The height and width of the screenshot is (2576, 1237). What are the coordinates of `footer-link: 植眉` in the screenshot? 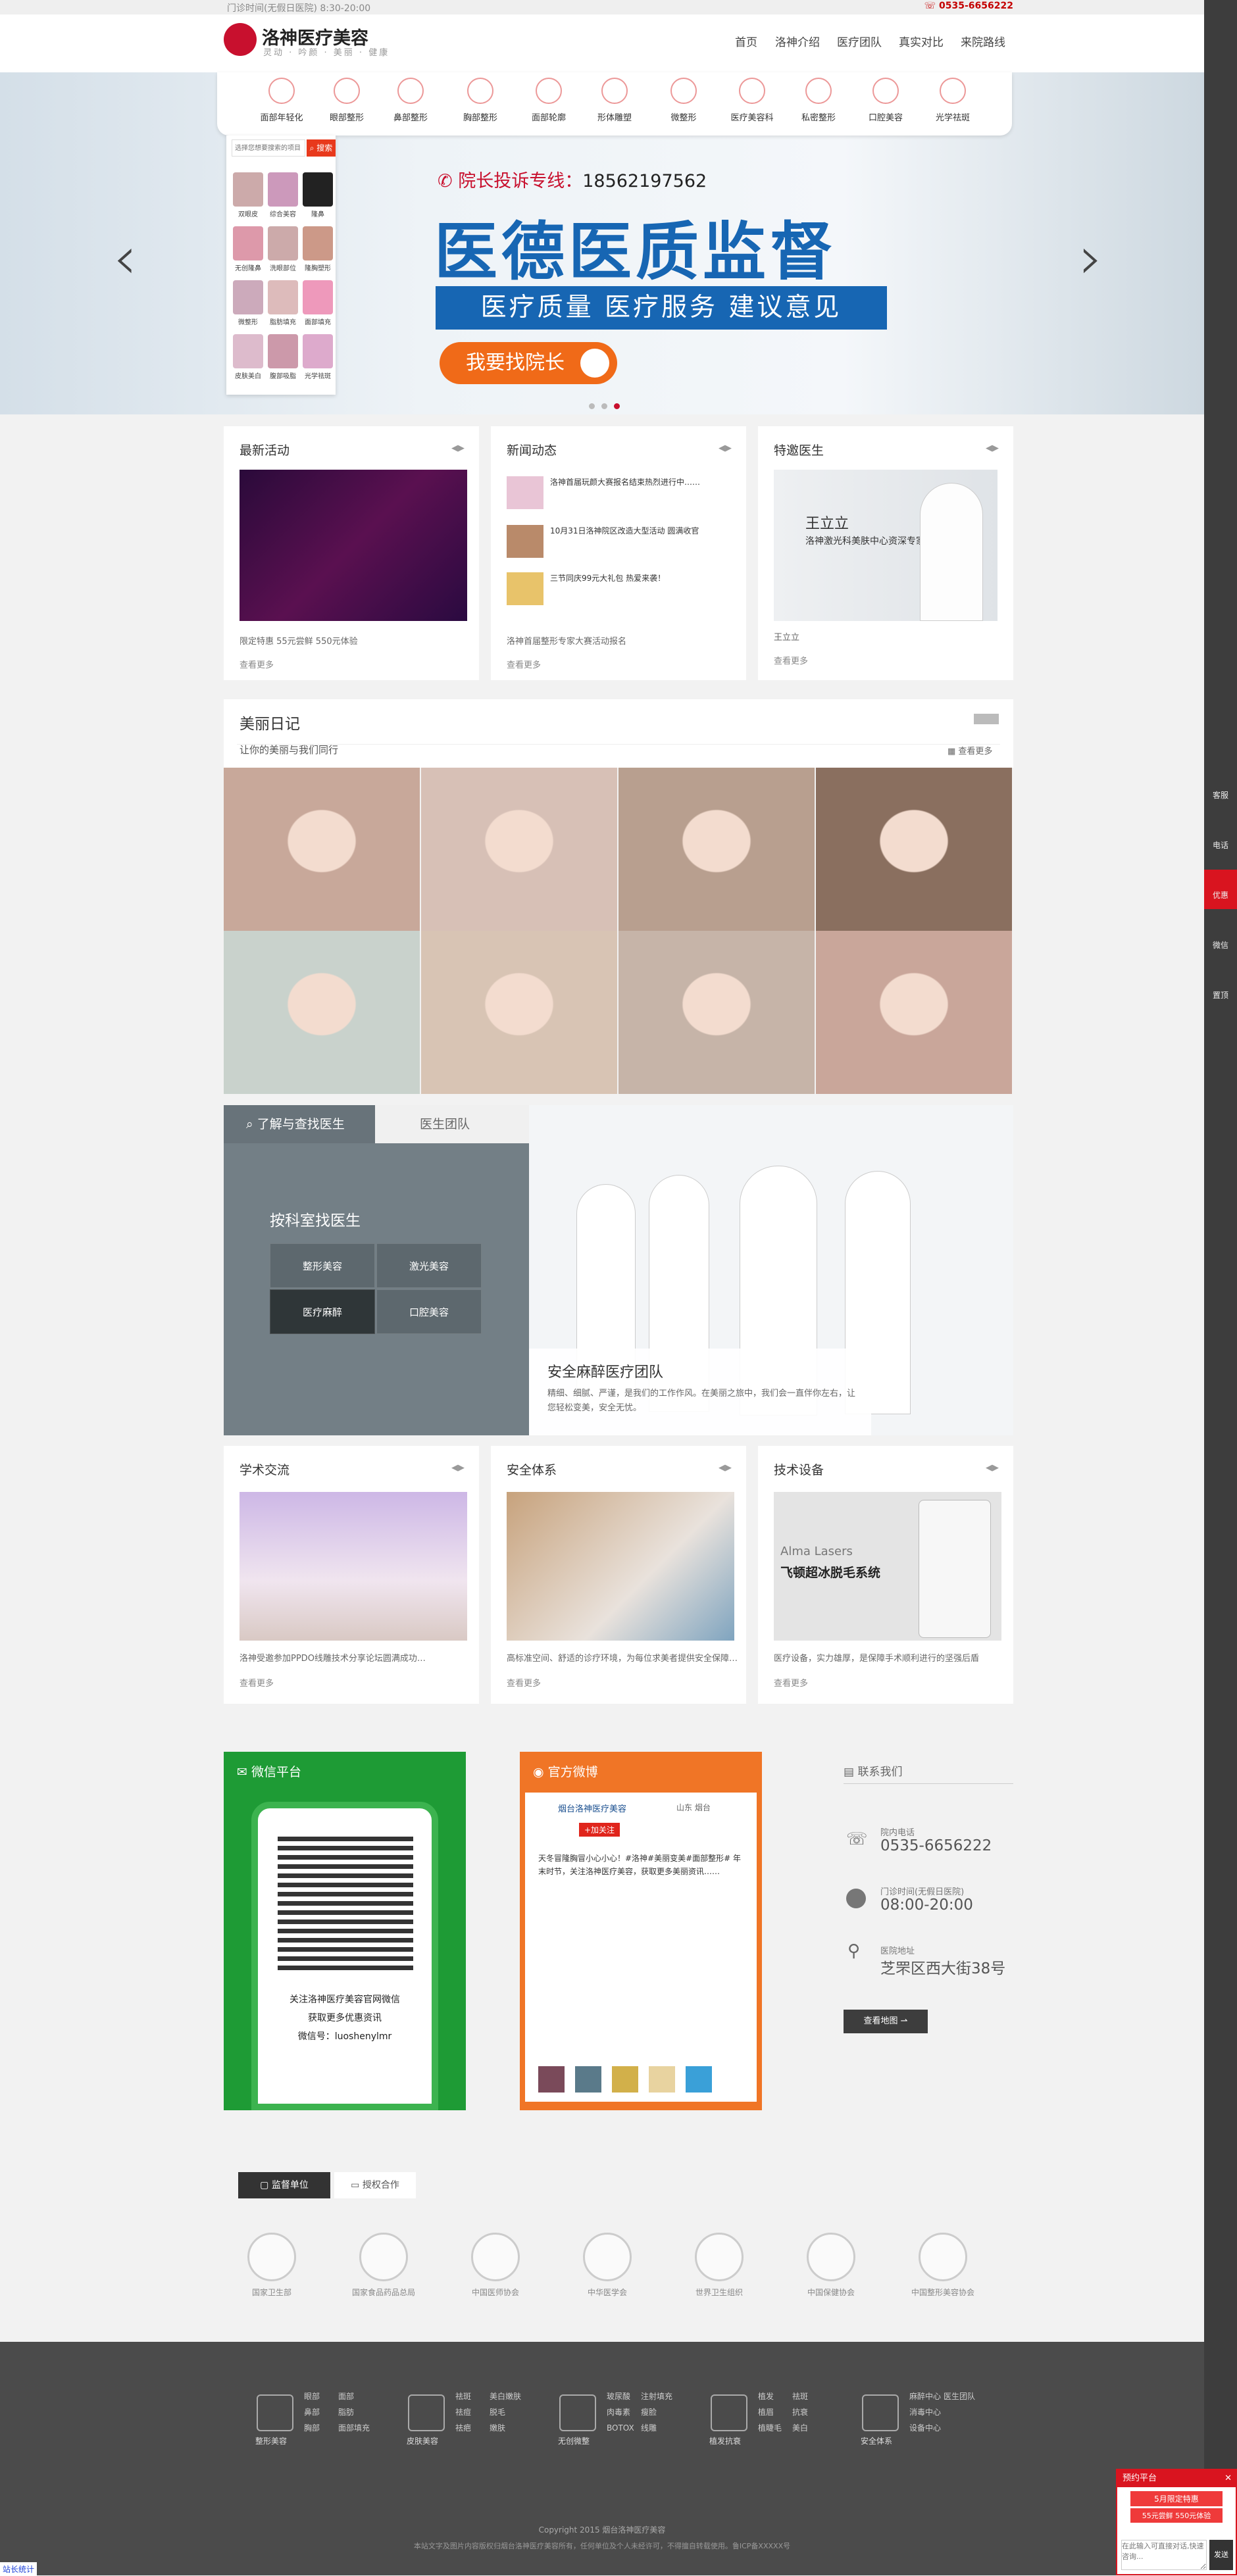 It's located at (766, 2412).